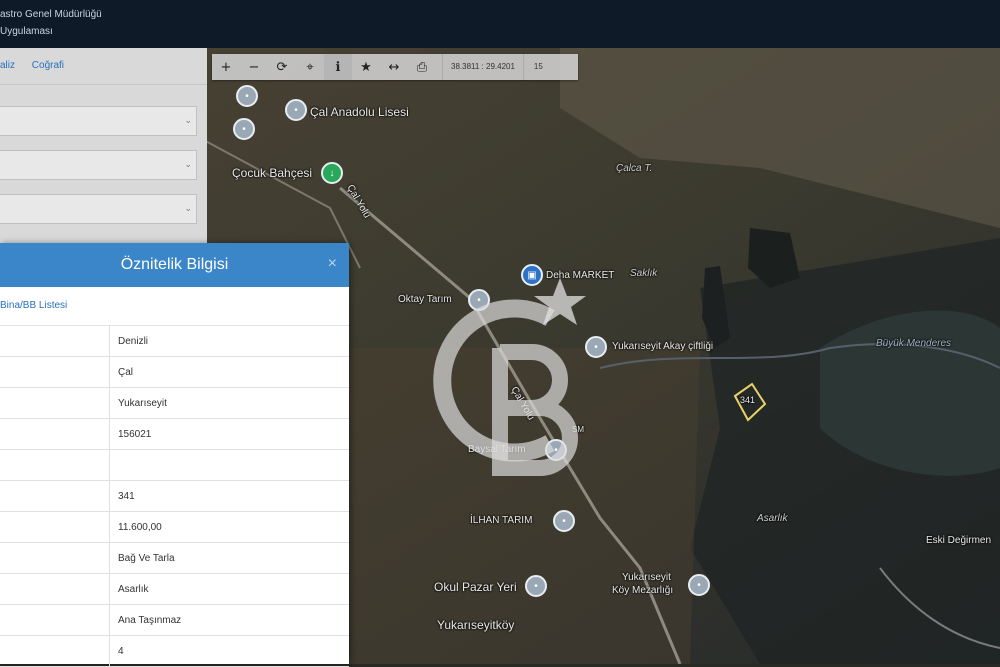 This screenshot has width=1000, height=667. I want to click on tab-analiz: aliz, so click(7, 65).